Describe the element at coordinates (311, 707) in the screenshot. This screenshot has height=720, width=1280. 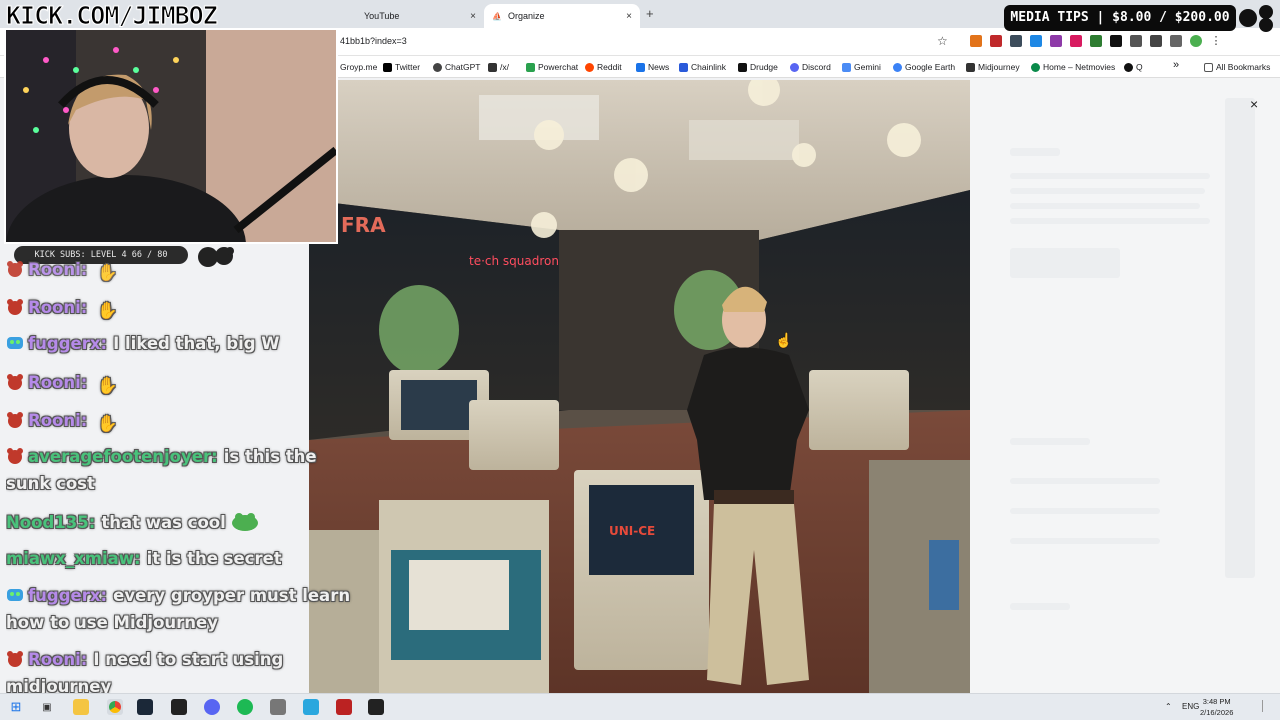
I see `telegram-icon` at that location.